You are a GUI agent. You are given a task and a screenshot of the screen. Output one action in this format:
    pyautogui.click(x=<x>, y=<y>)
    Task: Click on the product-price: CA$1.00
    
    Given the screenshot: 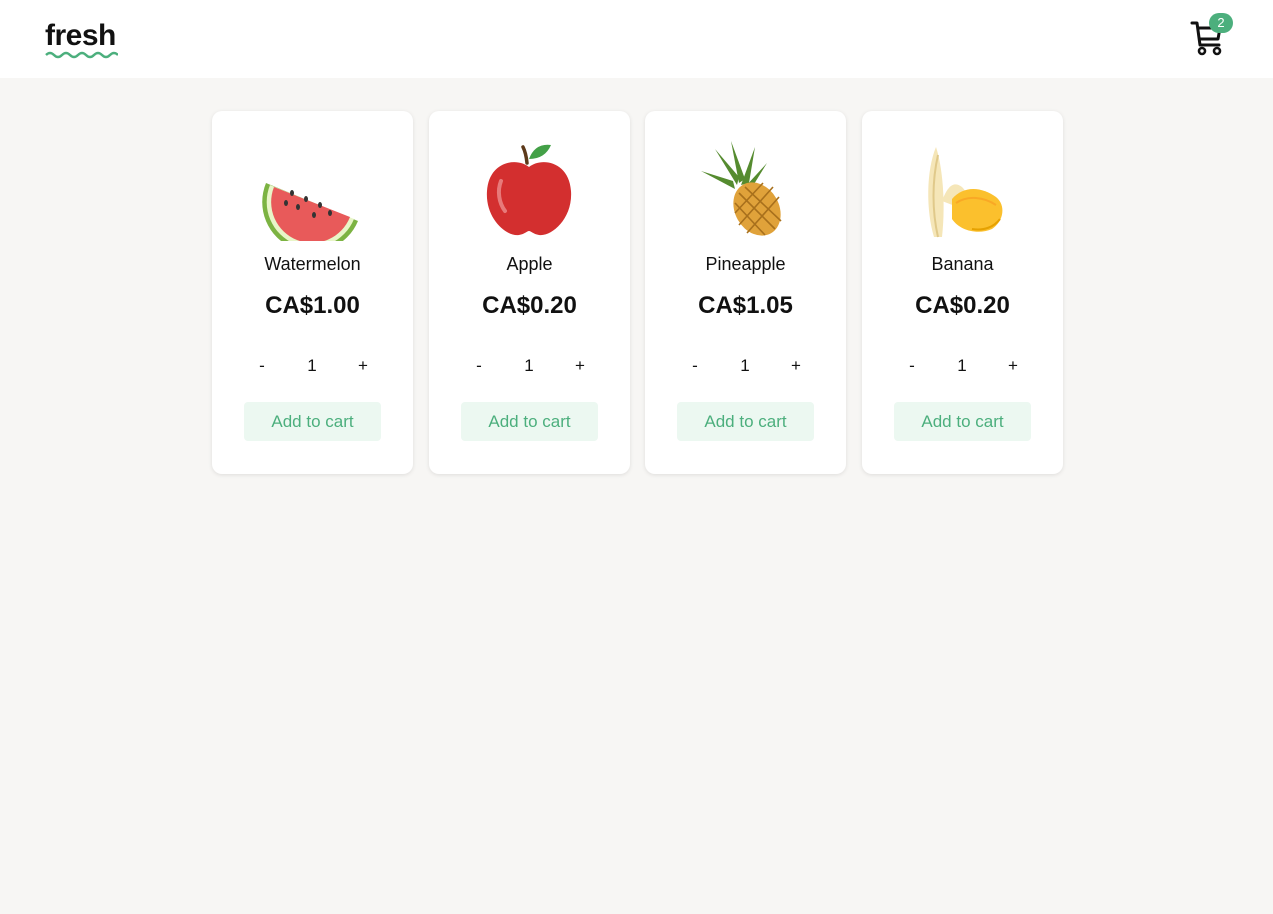 What is the action you would take?
    pyautogui.click(x=312, y=305)
    